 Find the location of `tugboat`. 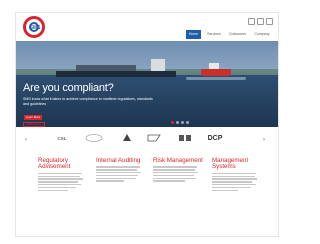

tugboat is located at coordinates (216, 72).